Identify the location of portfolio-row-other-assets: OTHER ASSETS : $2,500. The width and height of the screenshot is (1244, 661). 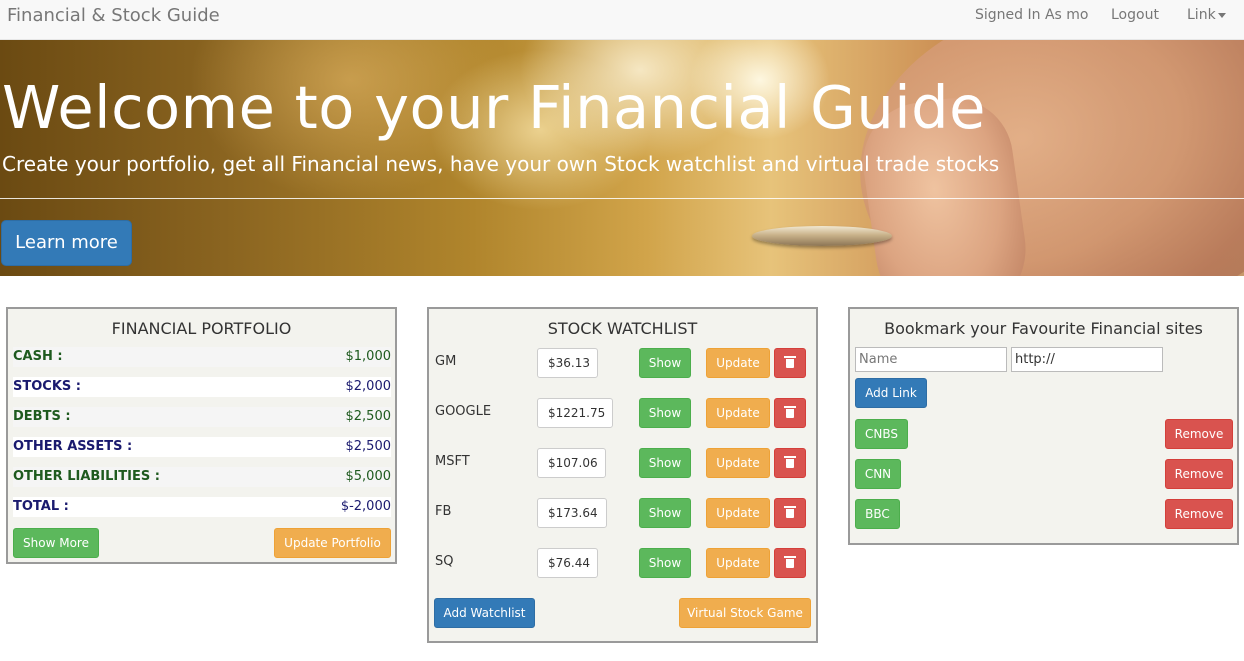
(202, 447).